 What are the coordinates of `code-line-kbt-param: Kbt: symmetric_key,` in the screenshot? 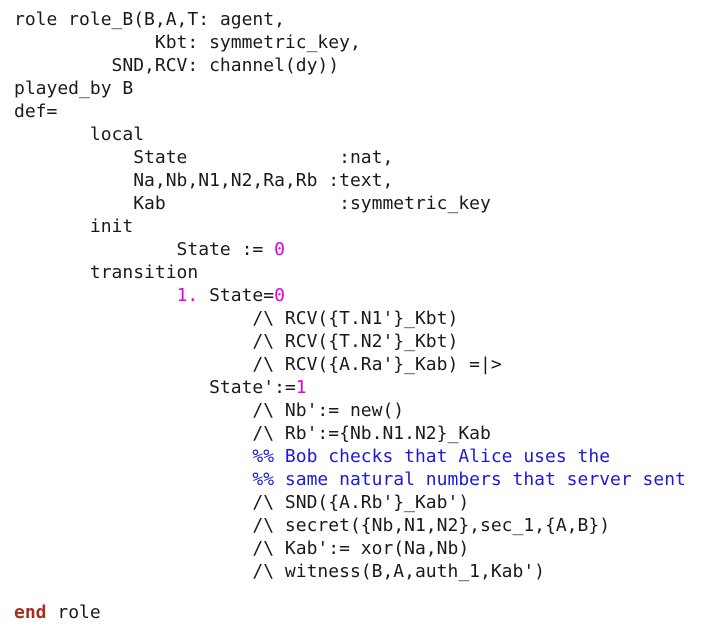 It's located at (187, 42).